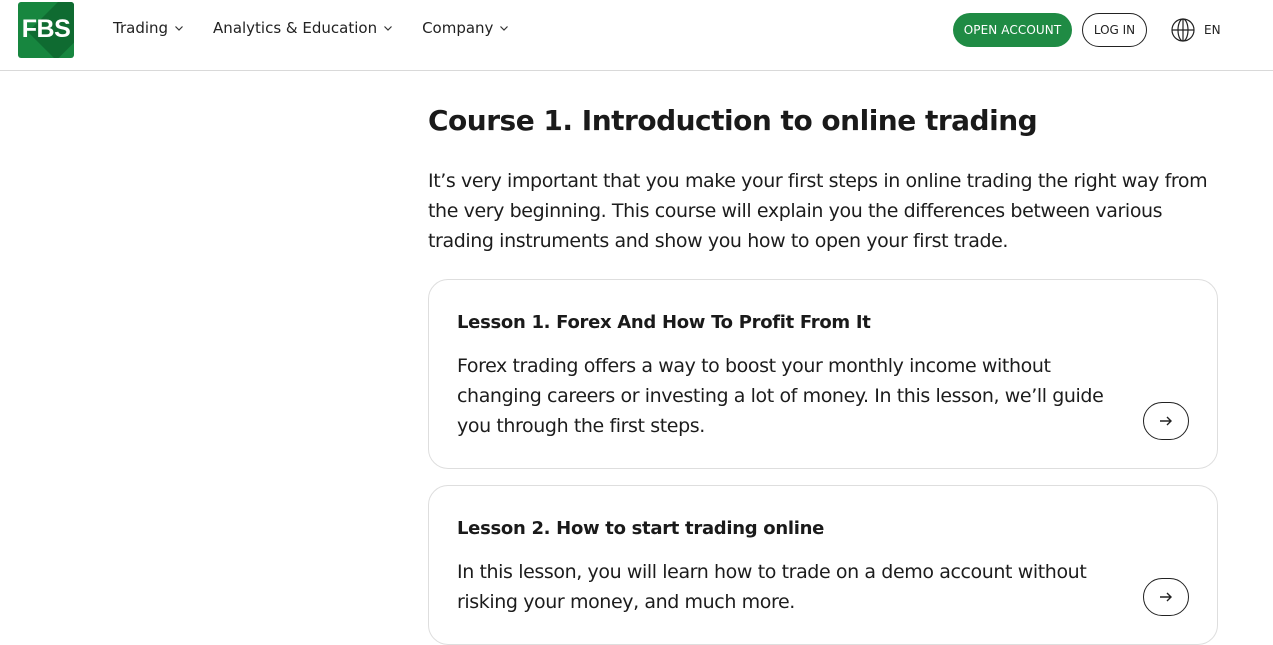 The height and width of the screenshot is (645, 1273). I want to click on nav-item-label: Analytics & Education, so click(295, 28).